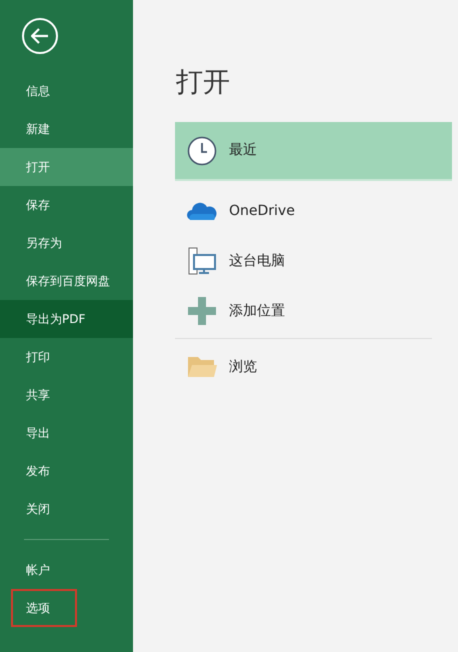 The image size is (458, 652). I want to click on location-item: 这台电脑, so click(313, 261).